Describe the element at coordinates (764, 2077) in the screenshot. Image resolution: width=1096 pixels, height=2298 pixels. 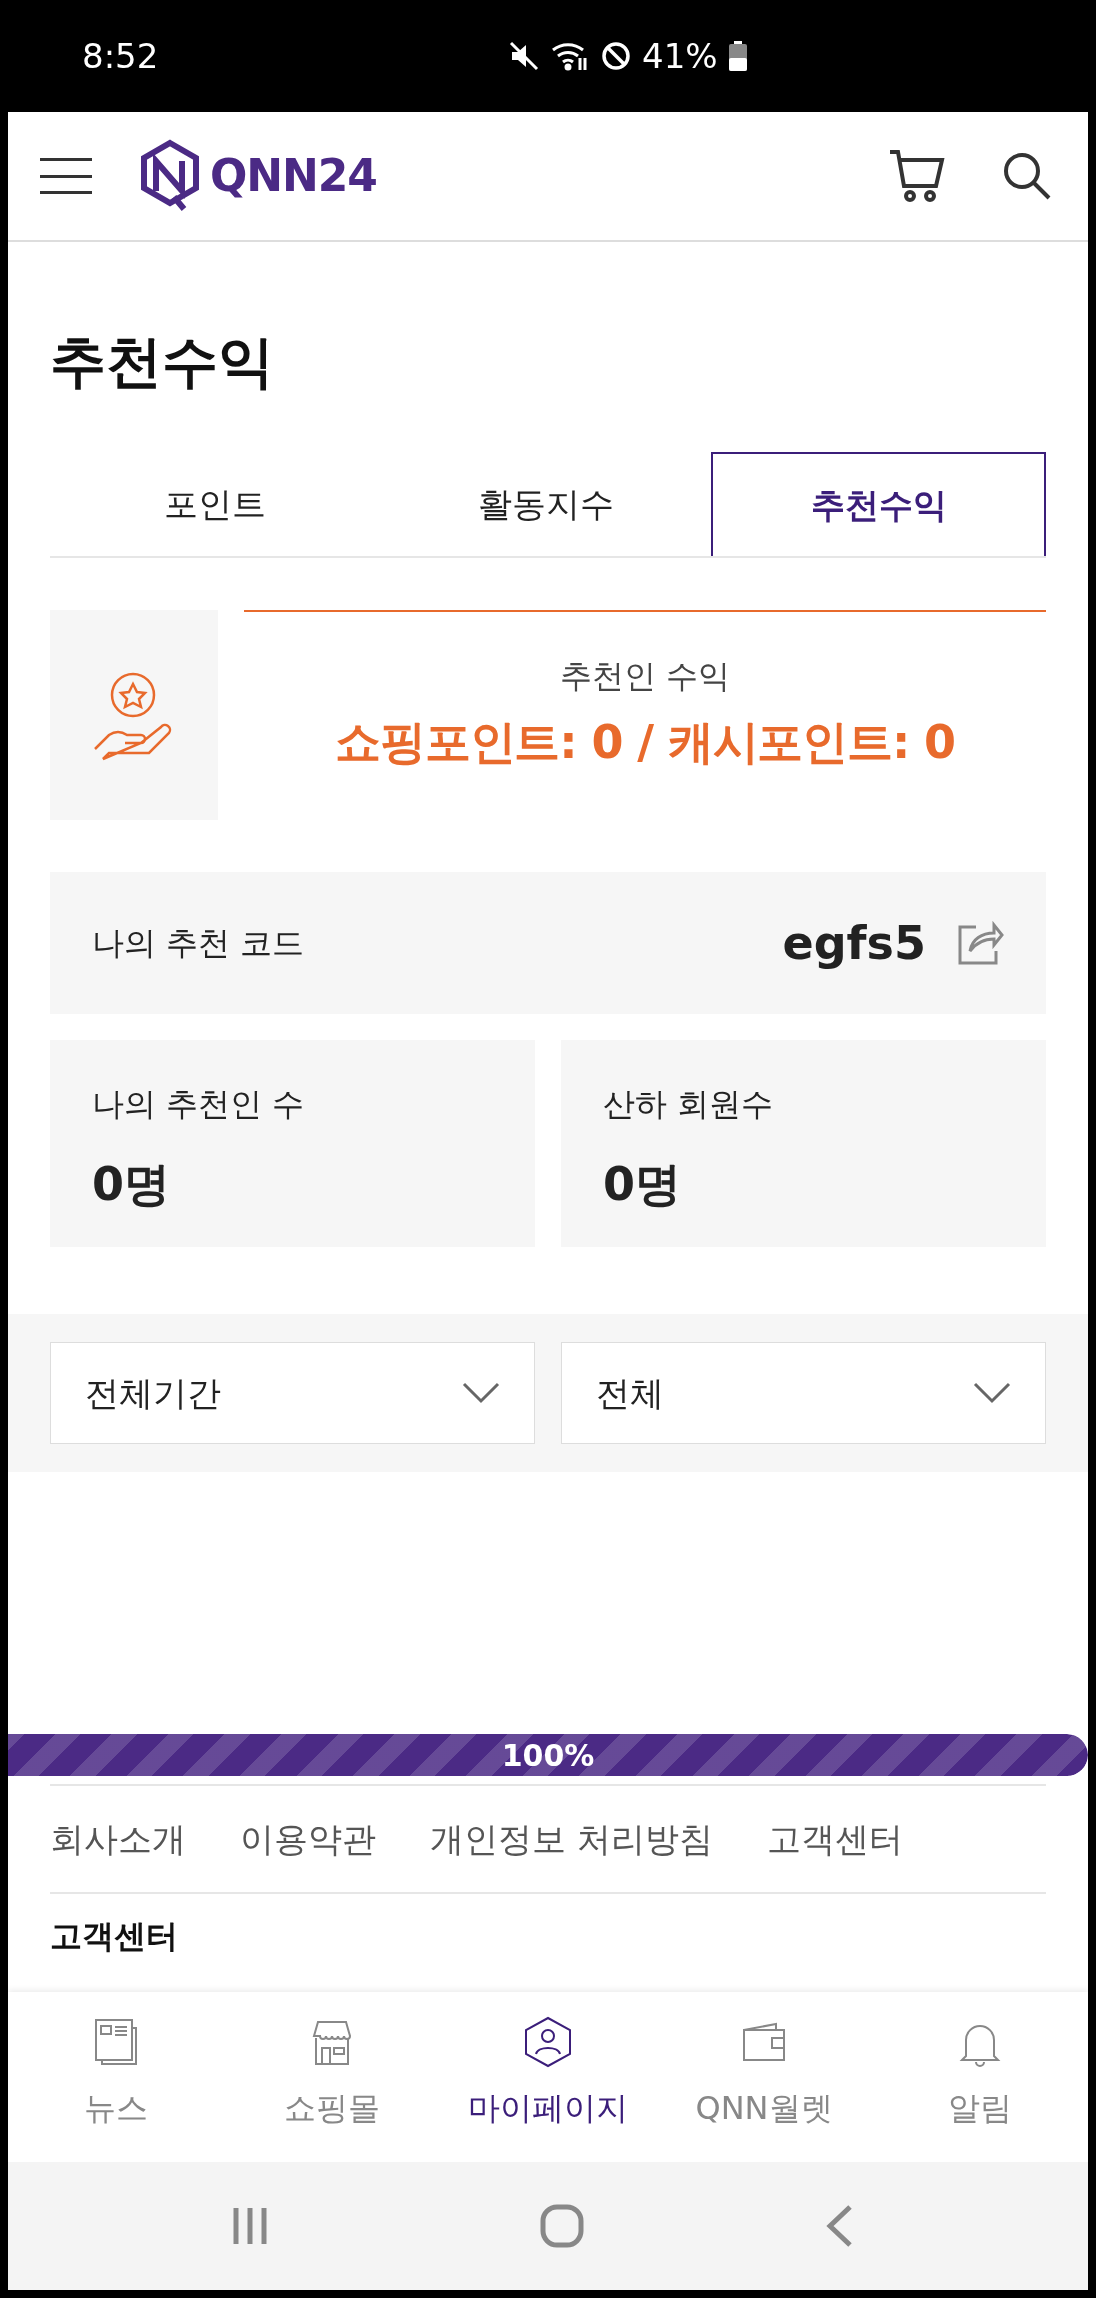
I see `nav-item: QNN월렛` at that location.